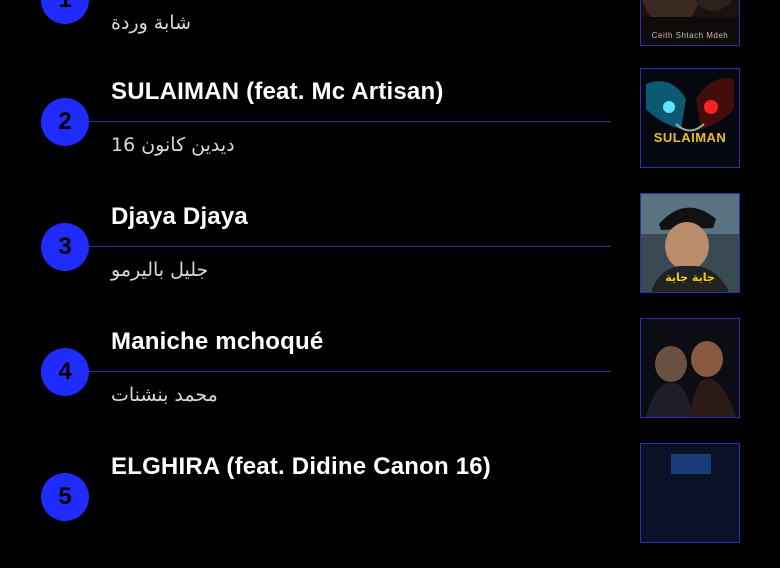 Image resolution: width=780 pixels, height=568 pixels. I want to click on album-cover: Ceith Shtach Mdeh, so click(690, 23).